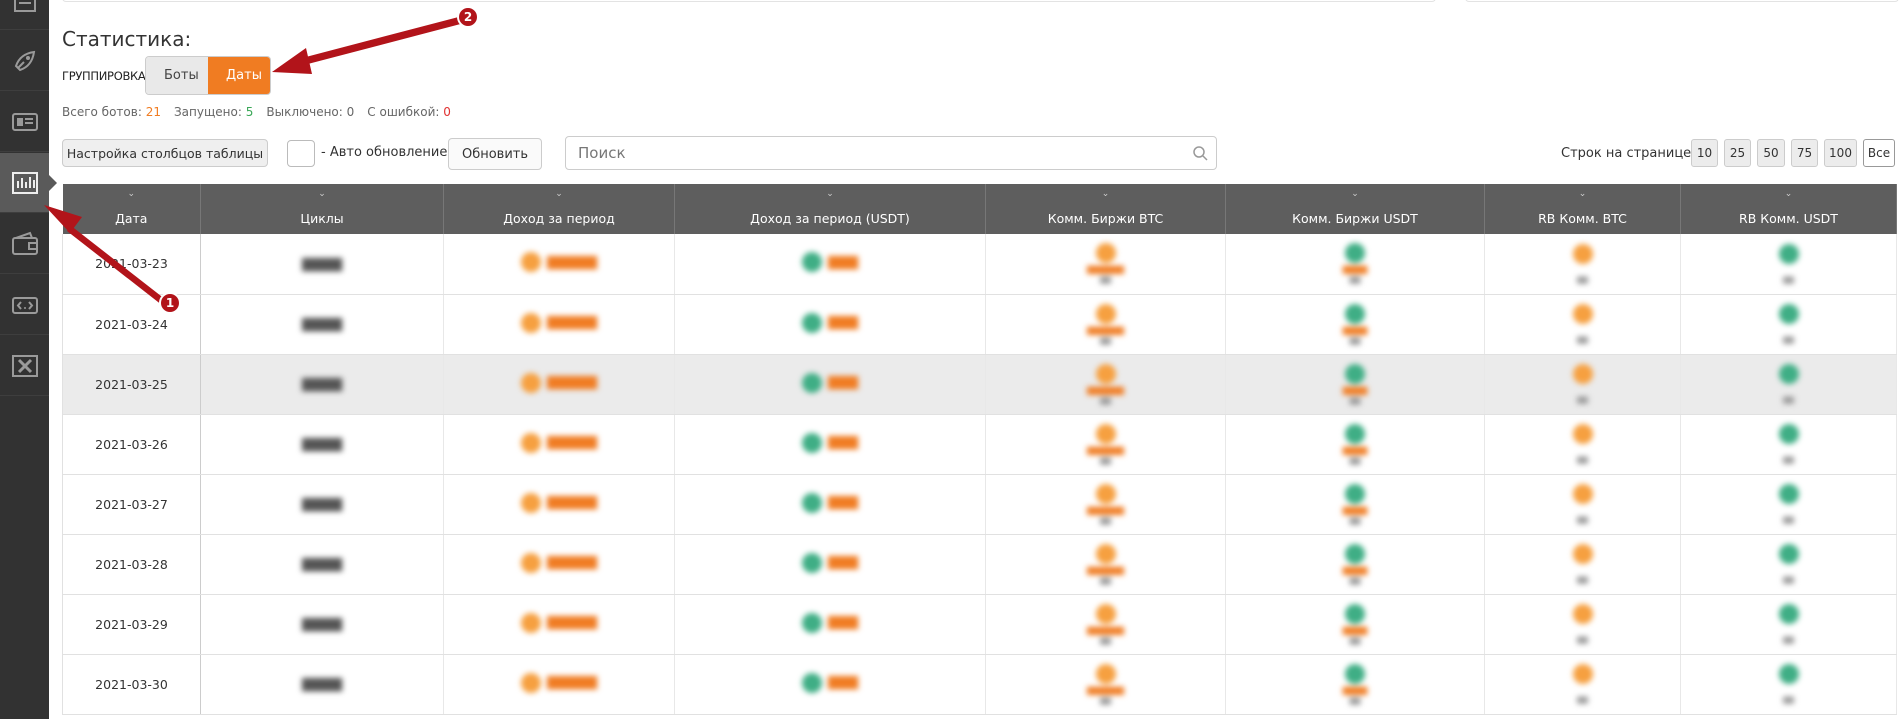  Describe the element at coordinates (559, 209) in the screenshot. I see `column-header: ⌄ Доход за период` at that location.